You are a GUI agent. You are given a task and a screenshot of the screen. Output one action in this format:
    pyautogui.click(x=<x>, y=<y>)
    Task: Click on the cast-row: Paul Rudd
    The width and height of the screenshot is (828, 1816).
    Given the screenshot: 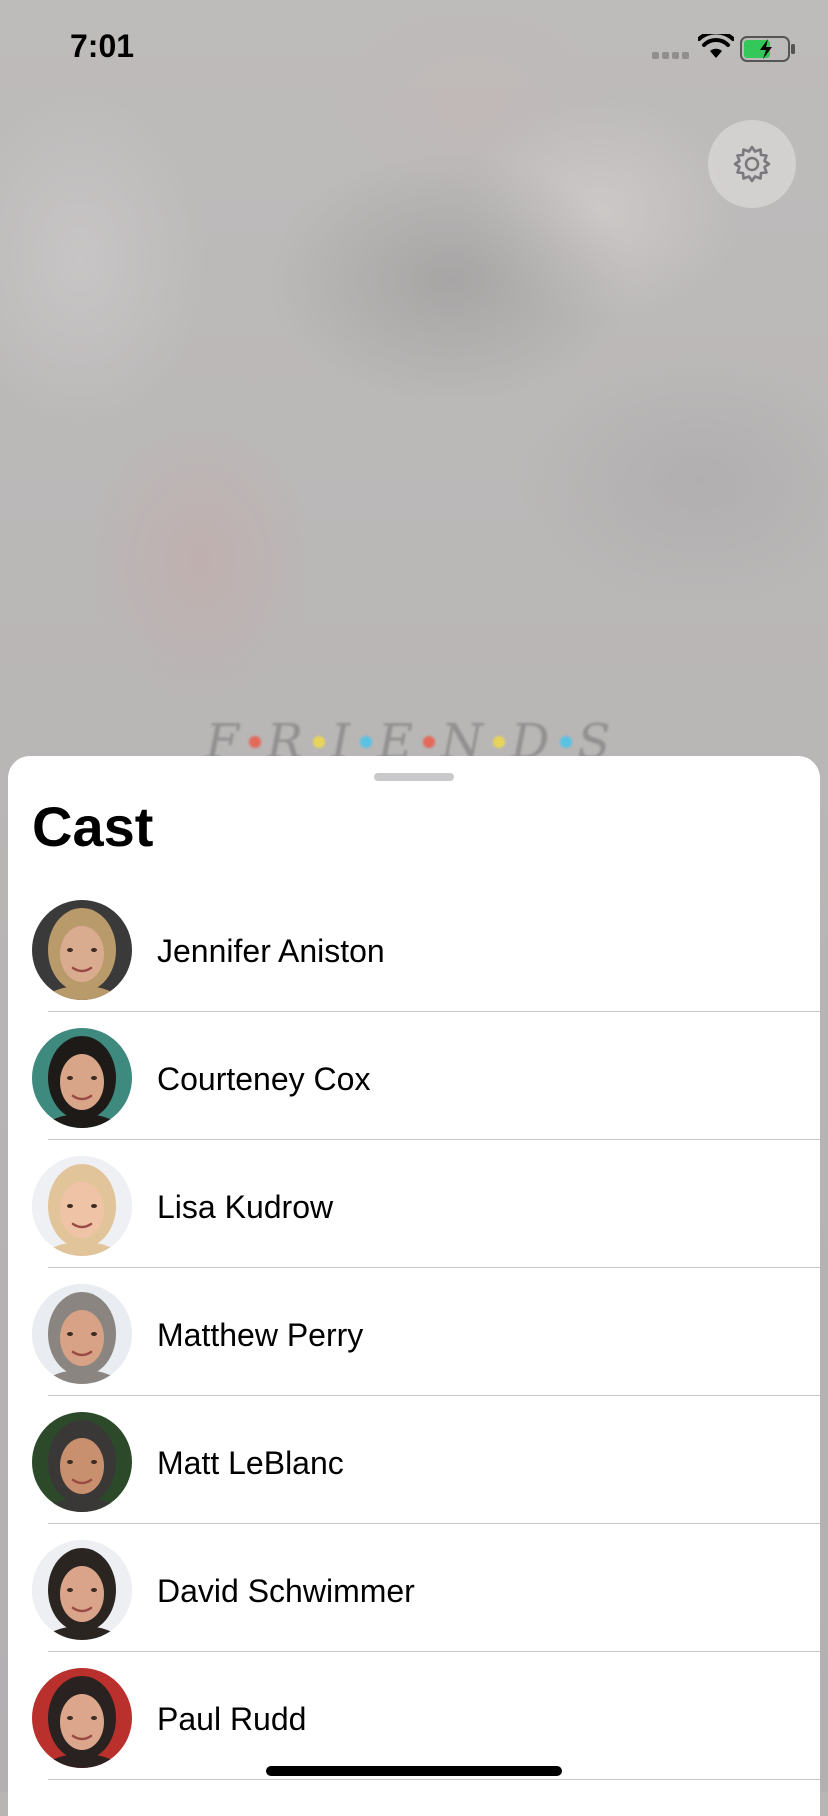 What is the action you would take?
    pyautogui.click(x=414, y=1716)
    